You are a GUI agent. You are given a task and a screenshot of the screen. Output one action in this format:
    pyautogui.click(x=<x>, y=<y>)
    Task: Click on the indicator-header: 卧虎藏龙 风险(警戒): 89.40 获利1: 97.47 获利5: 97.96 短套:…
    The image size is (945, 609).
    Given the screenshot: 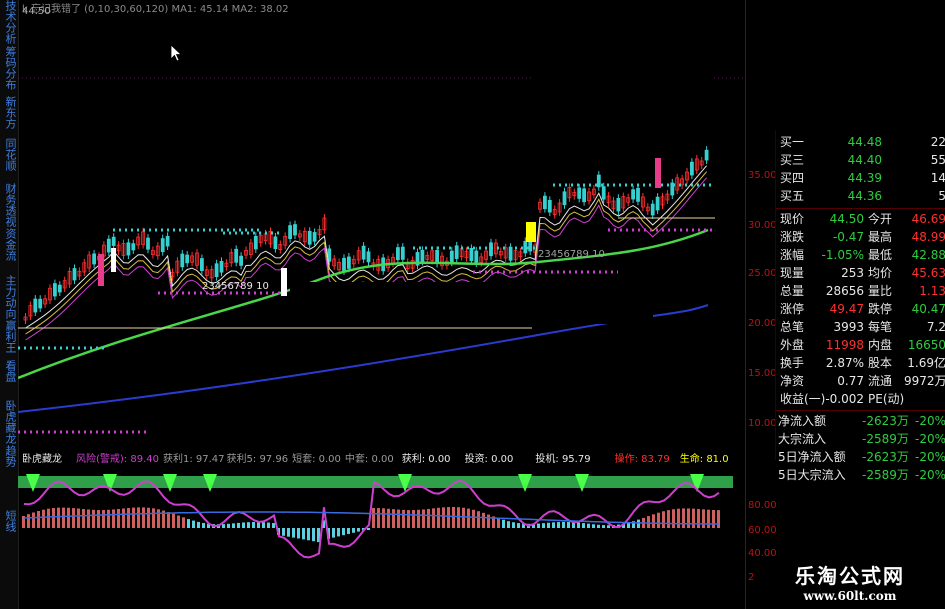 What is the action you would take?
    pyautogui.click(x=381, y=460)
    